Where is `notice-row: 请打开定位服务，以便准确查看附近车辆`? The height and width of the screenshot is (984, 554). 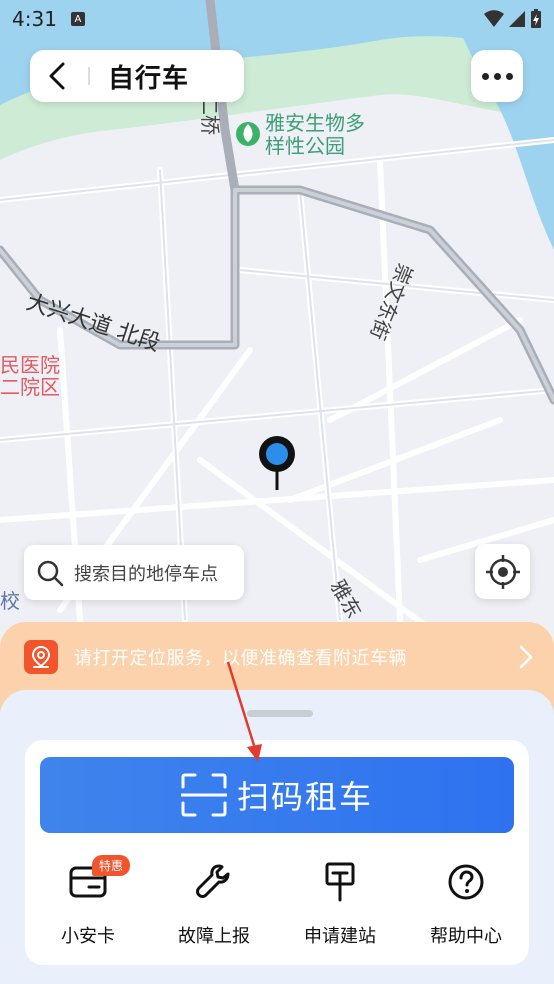
notice-row: 请打开定位服务，以便准确查看附近车辆 is located at coordinates (280, 657).